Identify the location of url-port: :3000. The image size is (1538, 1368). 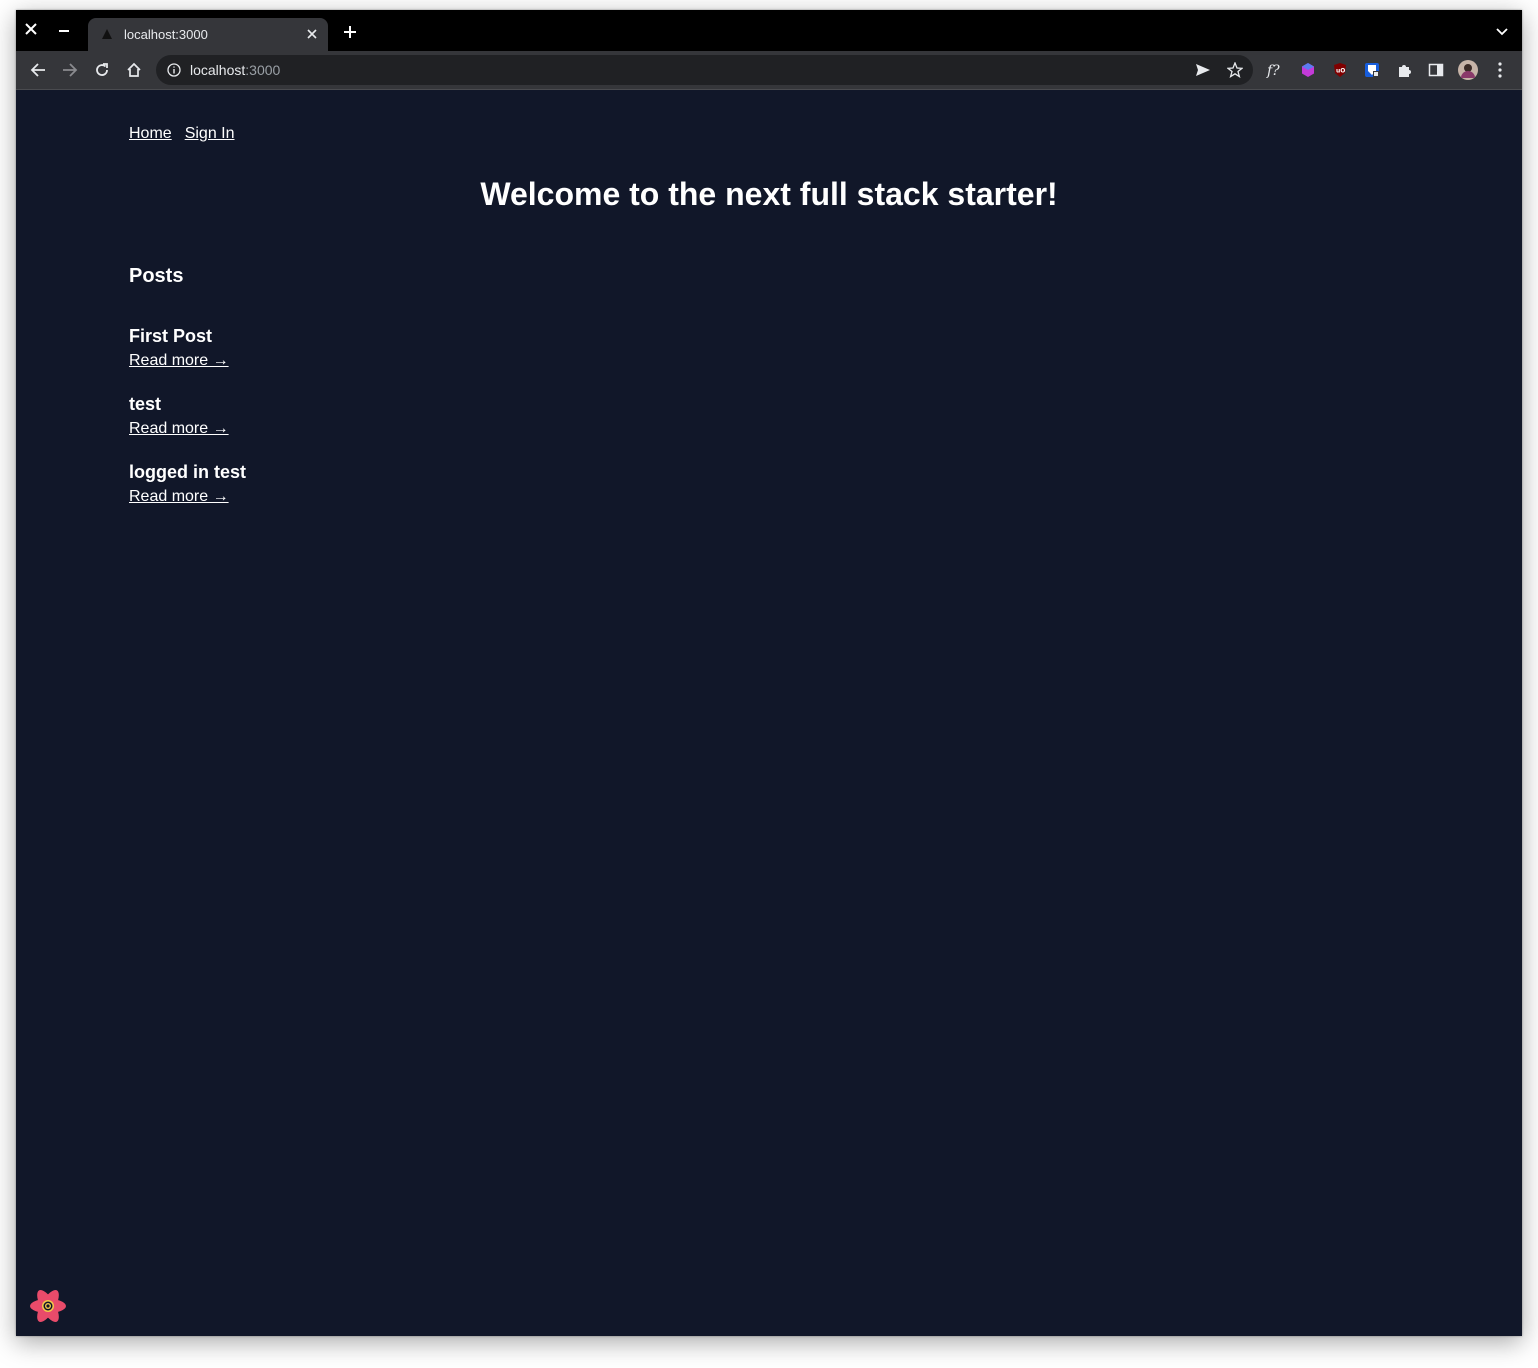
(263, 70).